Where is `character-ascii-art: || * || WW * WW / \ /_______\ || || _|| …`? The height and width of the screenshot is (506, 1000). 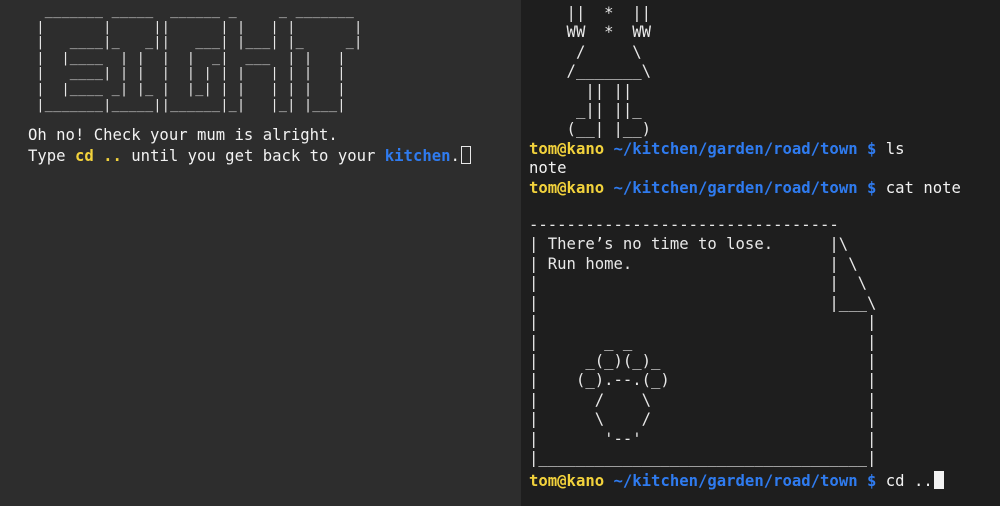 character-ascii-art: || * || WW * WW / \ /_______\ || || _|| … is located at coordinates (609, 71).